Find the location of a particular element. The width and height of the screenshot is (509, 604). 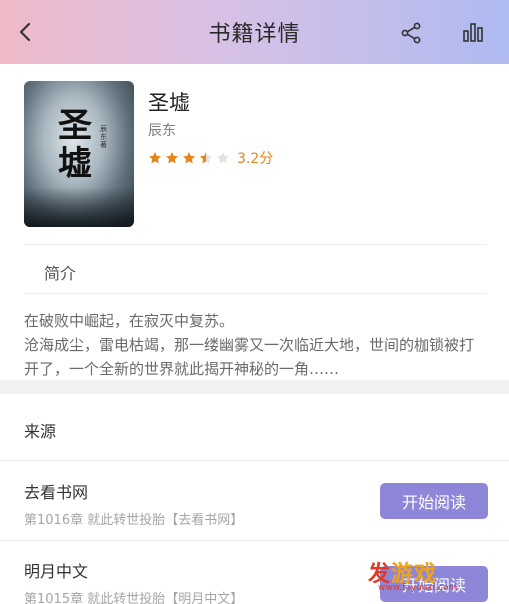

ranking-button is located at coordinates (473, 32).